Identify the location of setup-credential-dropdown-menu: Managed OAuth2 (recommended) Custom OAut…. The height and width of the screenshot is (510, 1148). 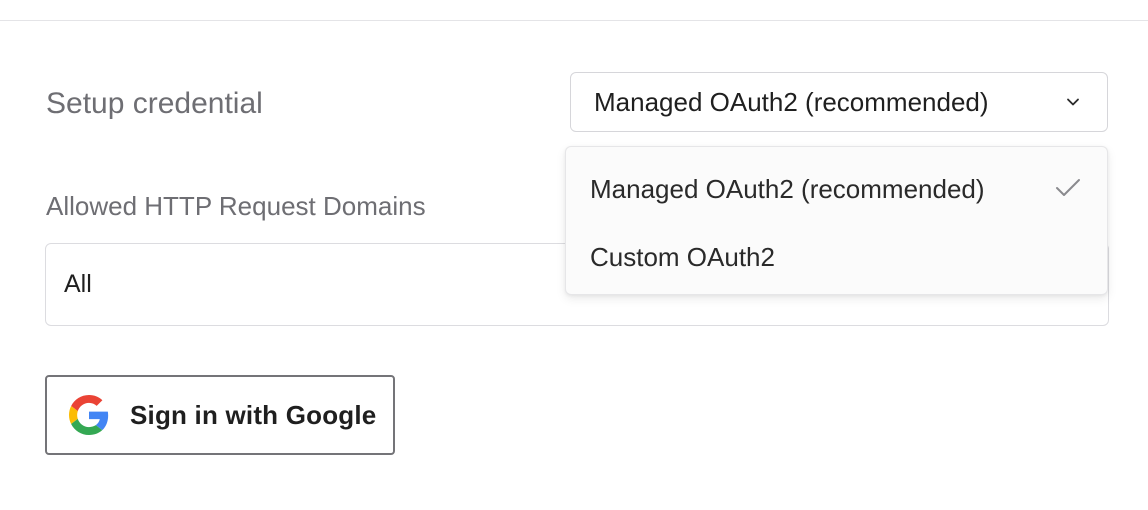
(836, 220).